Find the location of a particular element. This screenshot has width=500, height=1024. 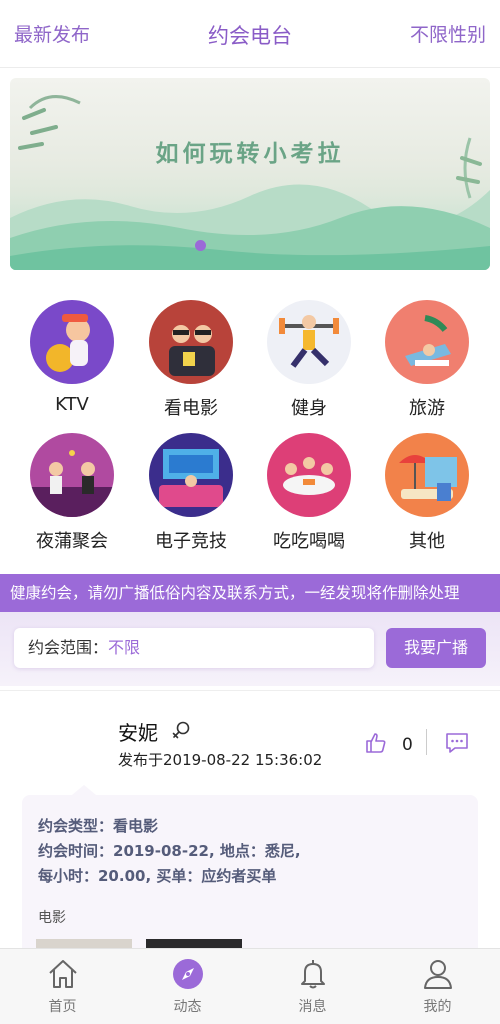

top-bar: 最新发布 约会电台 不限性别 is located at coordinates (250, 34).